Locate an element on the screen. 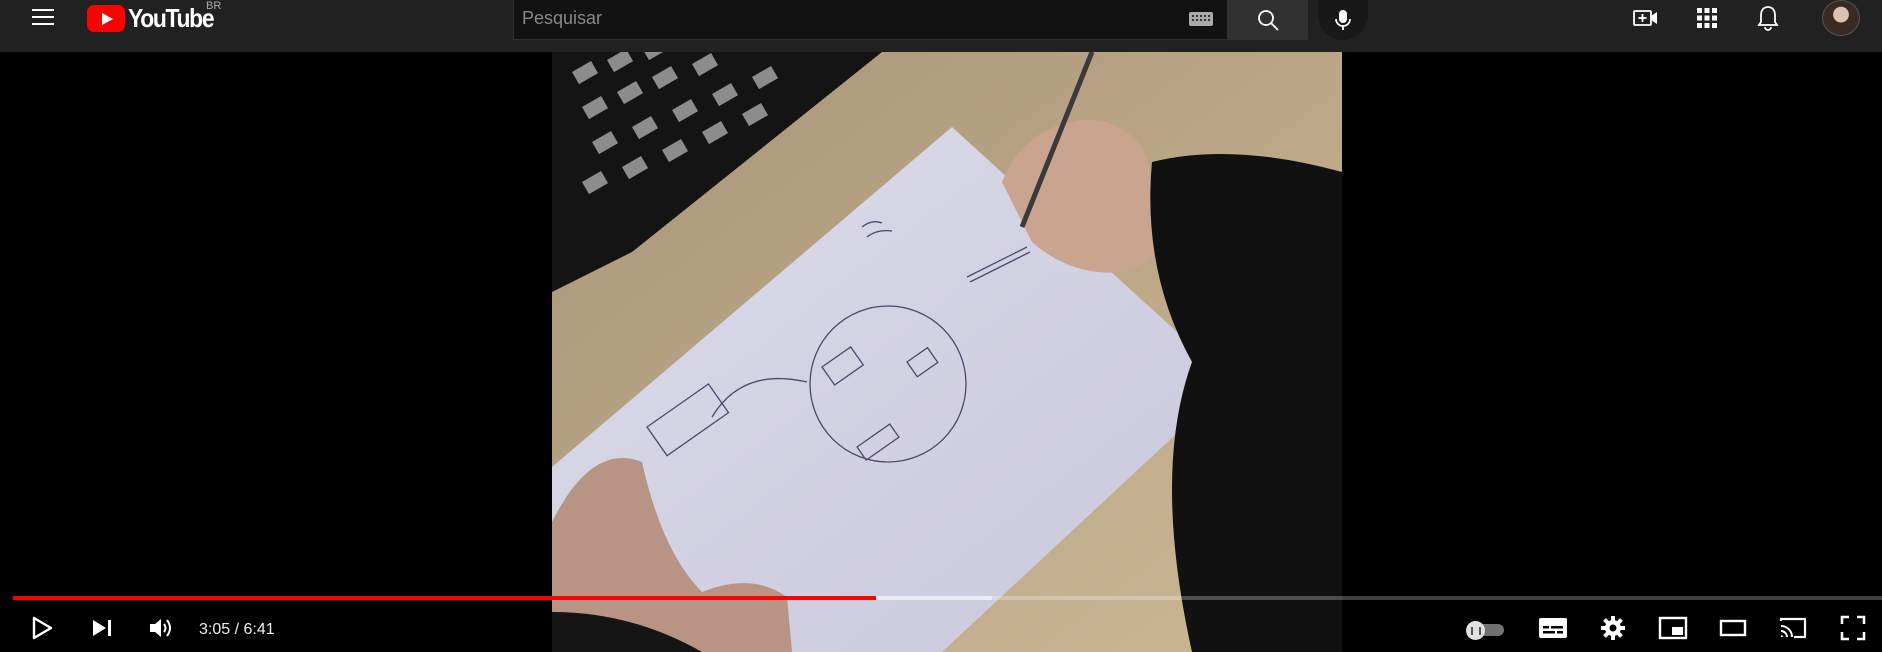 The height and width of the screenshot is (652, 1882). search-box is located at coordinates (870, 20).